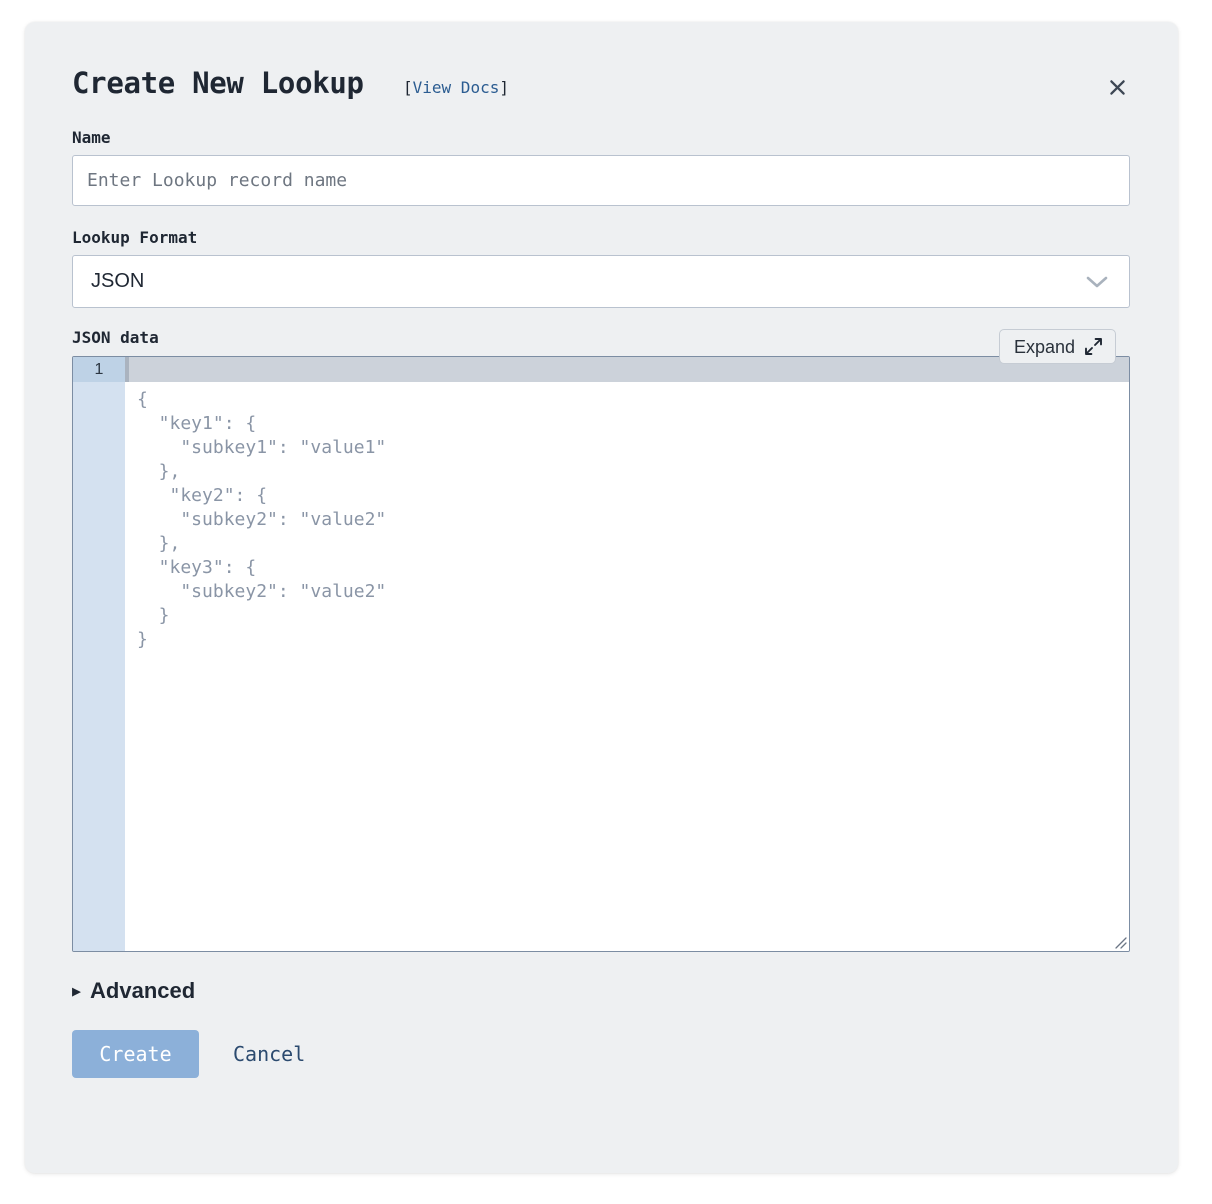 This screenshot has width=1212, height=1204. I want to click on create-button-label: Create, so click(135, 1054).